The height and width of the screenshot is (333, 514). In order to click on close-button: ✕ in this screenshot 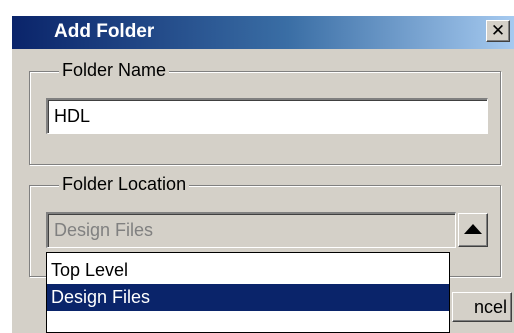, I will do `click(498, 31)`.